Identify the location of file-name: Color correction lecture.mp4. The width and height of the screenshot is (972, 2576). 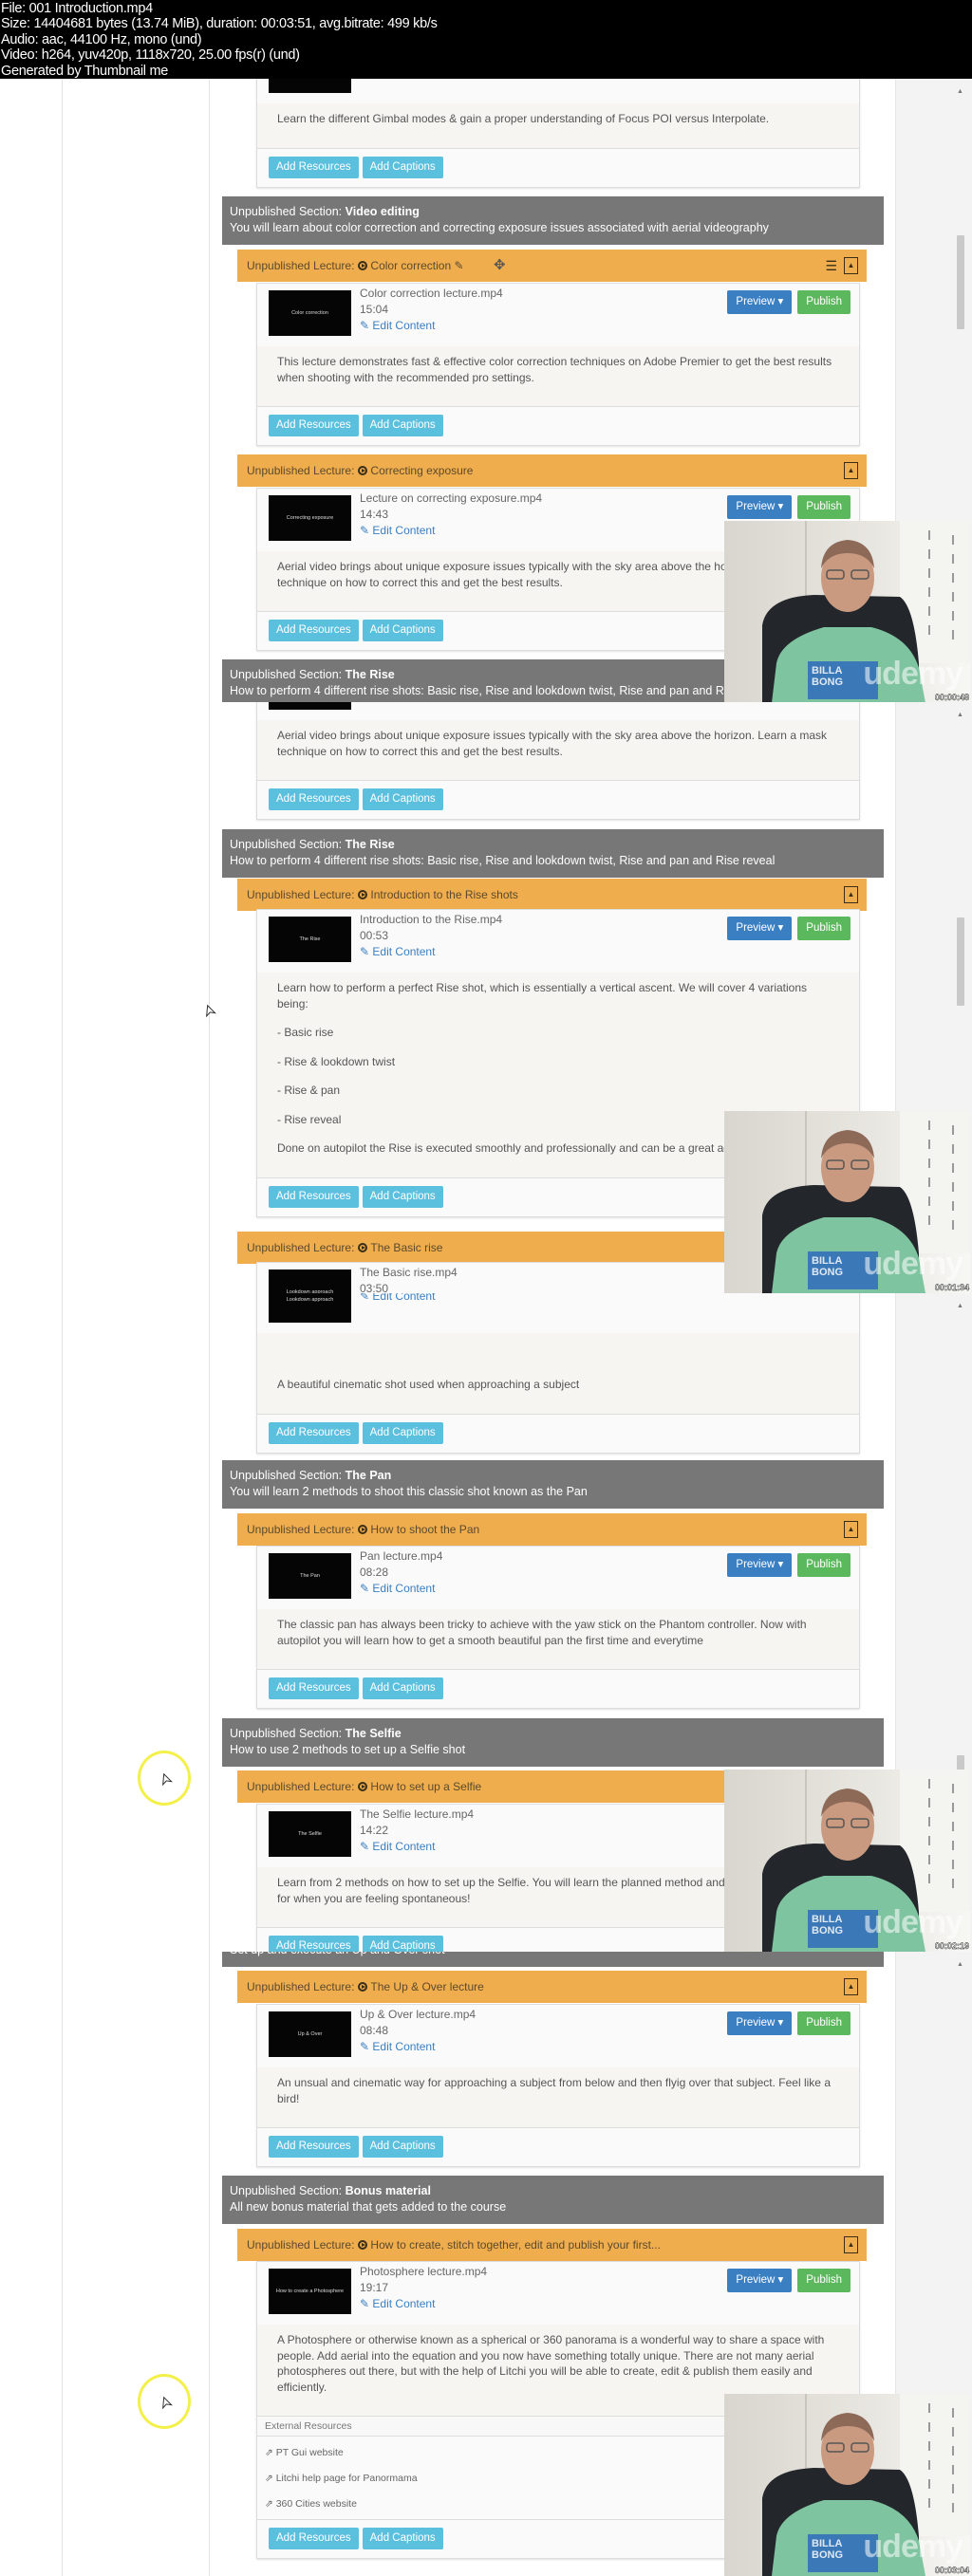
(432, 293).